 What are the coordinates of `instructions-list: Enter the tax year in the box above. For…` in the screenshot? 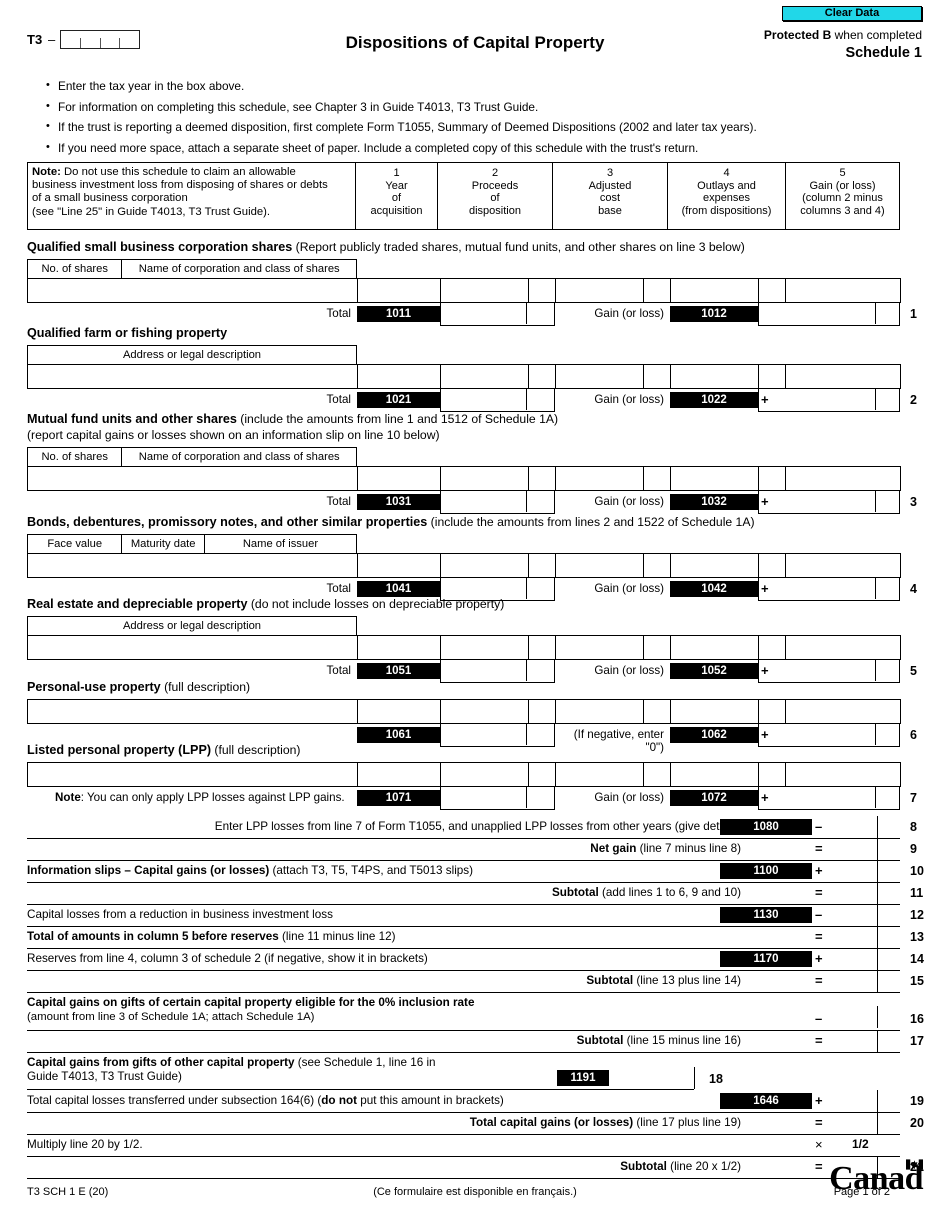 It's located at (474, 120).